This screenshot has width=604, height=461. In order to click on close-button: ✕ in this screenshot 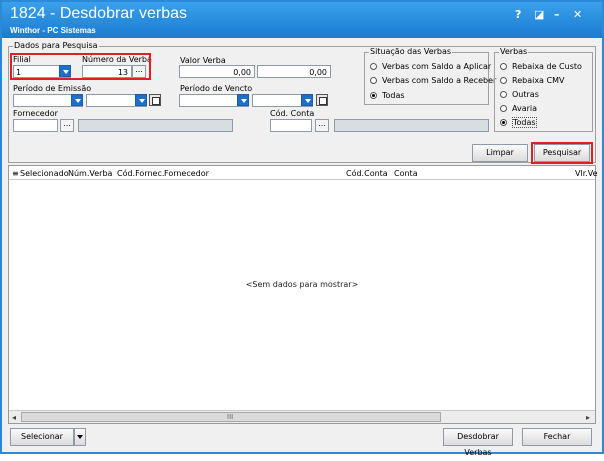, I will do `click(577, 14)`.